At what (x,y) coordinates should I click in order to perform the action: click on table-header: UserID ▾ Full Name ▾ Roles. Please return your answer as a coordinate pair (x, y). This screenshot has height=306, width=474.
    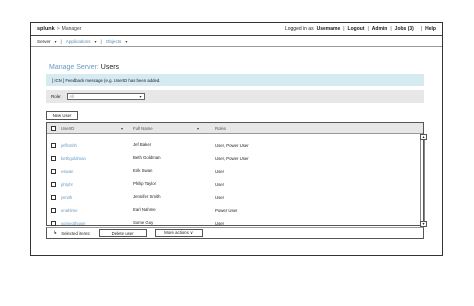
    Looking at the image, I should click on (235, 128).